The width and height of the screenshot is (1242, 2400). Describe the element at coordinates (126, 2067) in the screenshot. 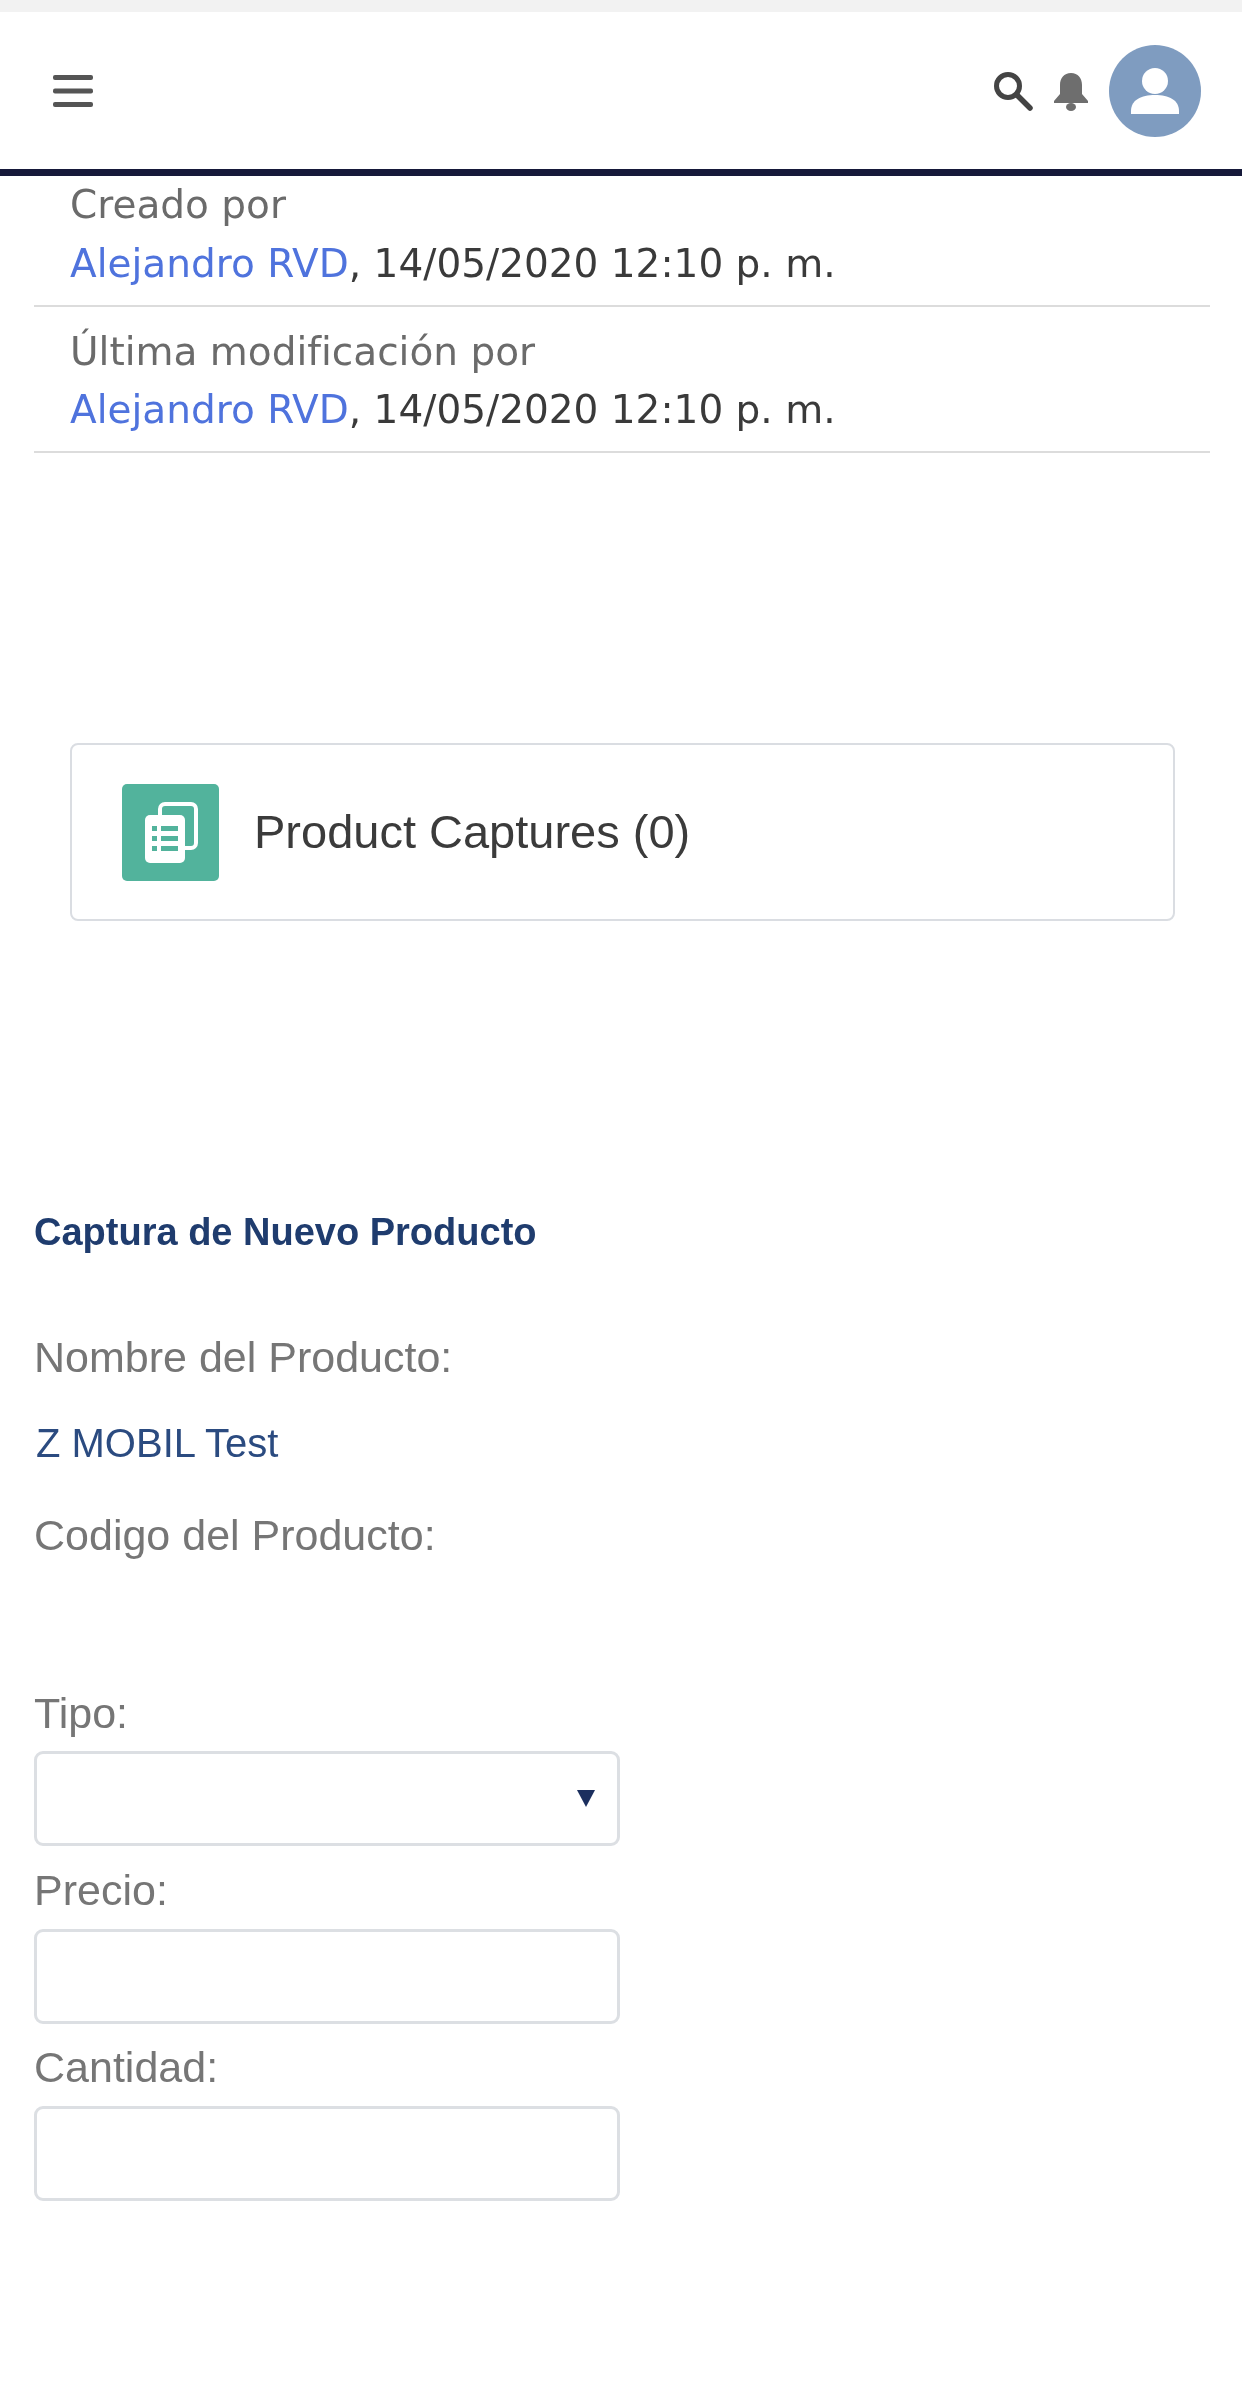

I see `field-label: Cantidad:` at that location.